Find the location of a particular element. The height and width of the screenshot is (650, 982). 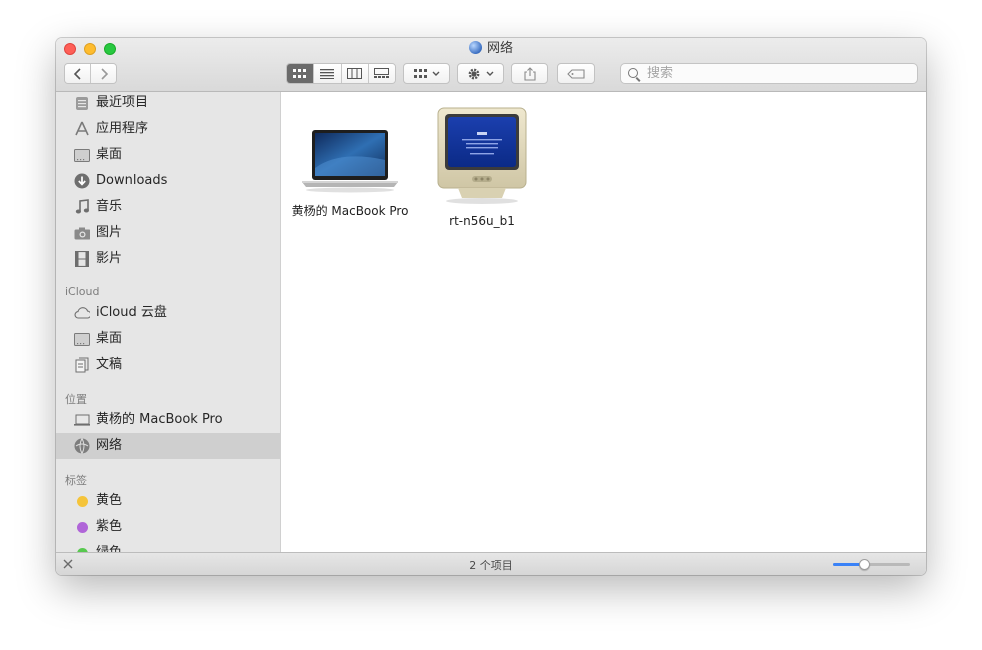

recents-icon is located at coordinates (82, 103).